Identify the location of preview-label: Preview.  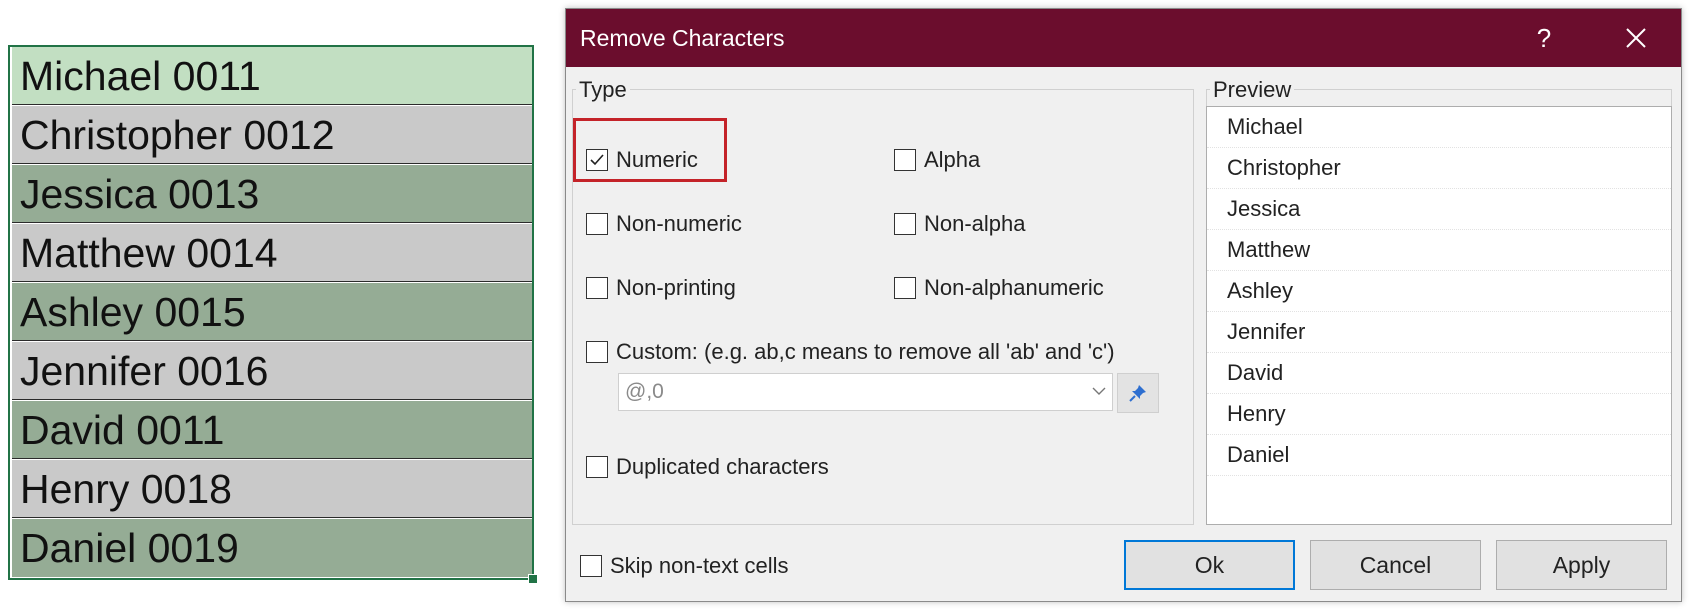
(1252, 90).